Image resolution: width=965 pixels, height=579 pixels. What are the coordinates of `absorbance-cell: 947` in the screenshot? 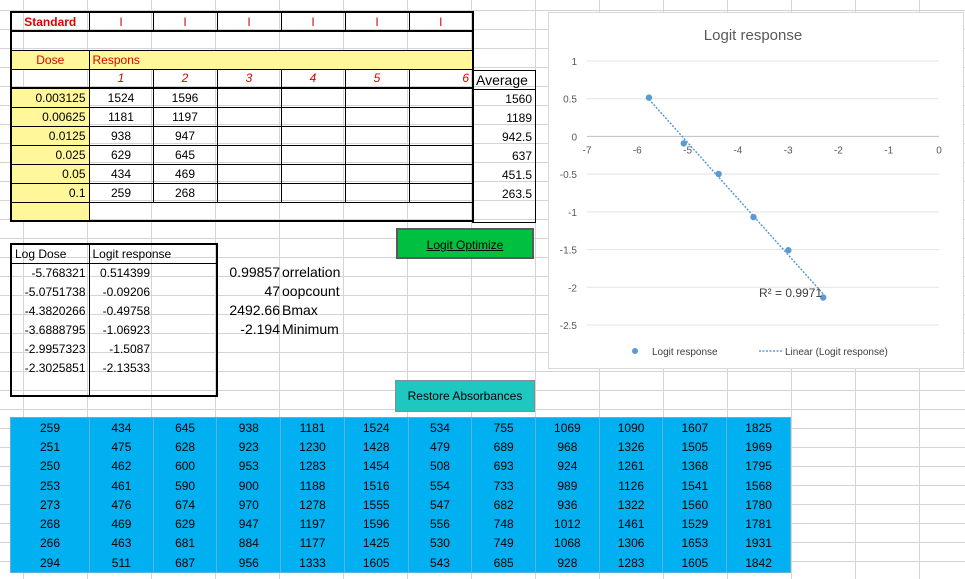 It's located at (249, 524).